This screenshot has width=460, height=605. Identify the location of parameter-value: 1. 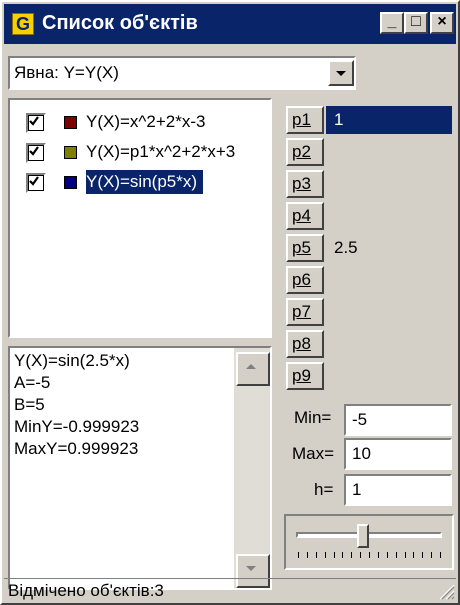
(389, 120).